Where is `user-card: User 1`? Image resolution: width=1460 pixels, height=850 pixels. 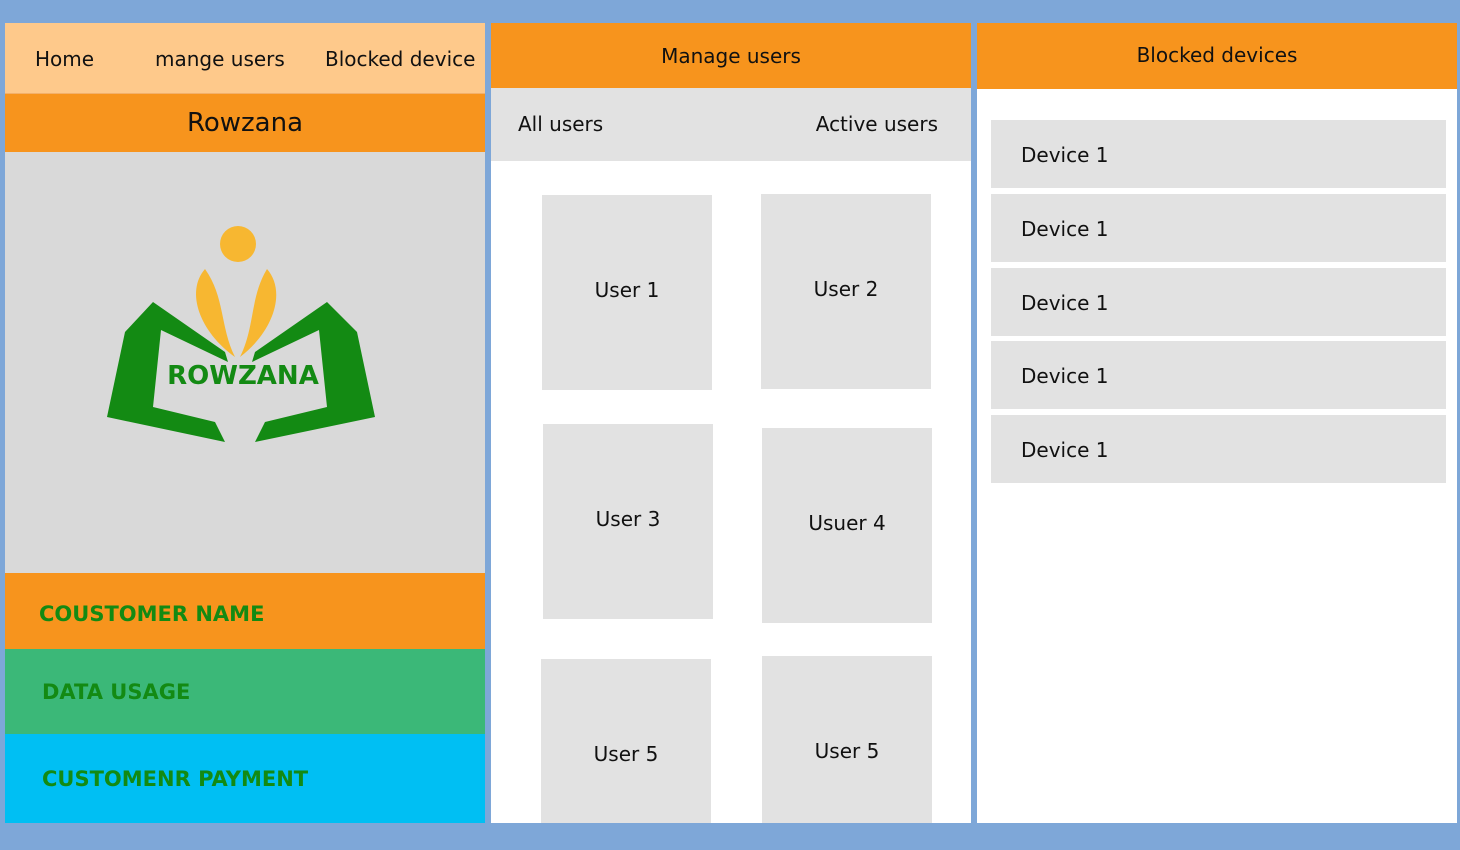
user-card: User 1 is located at coordinates (627, 292).